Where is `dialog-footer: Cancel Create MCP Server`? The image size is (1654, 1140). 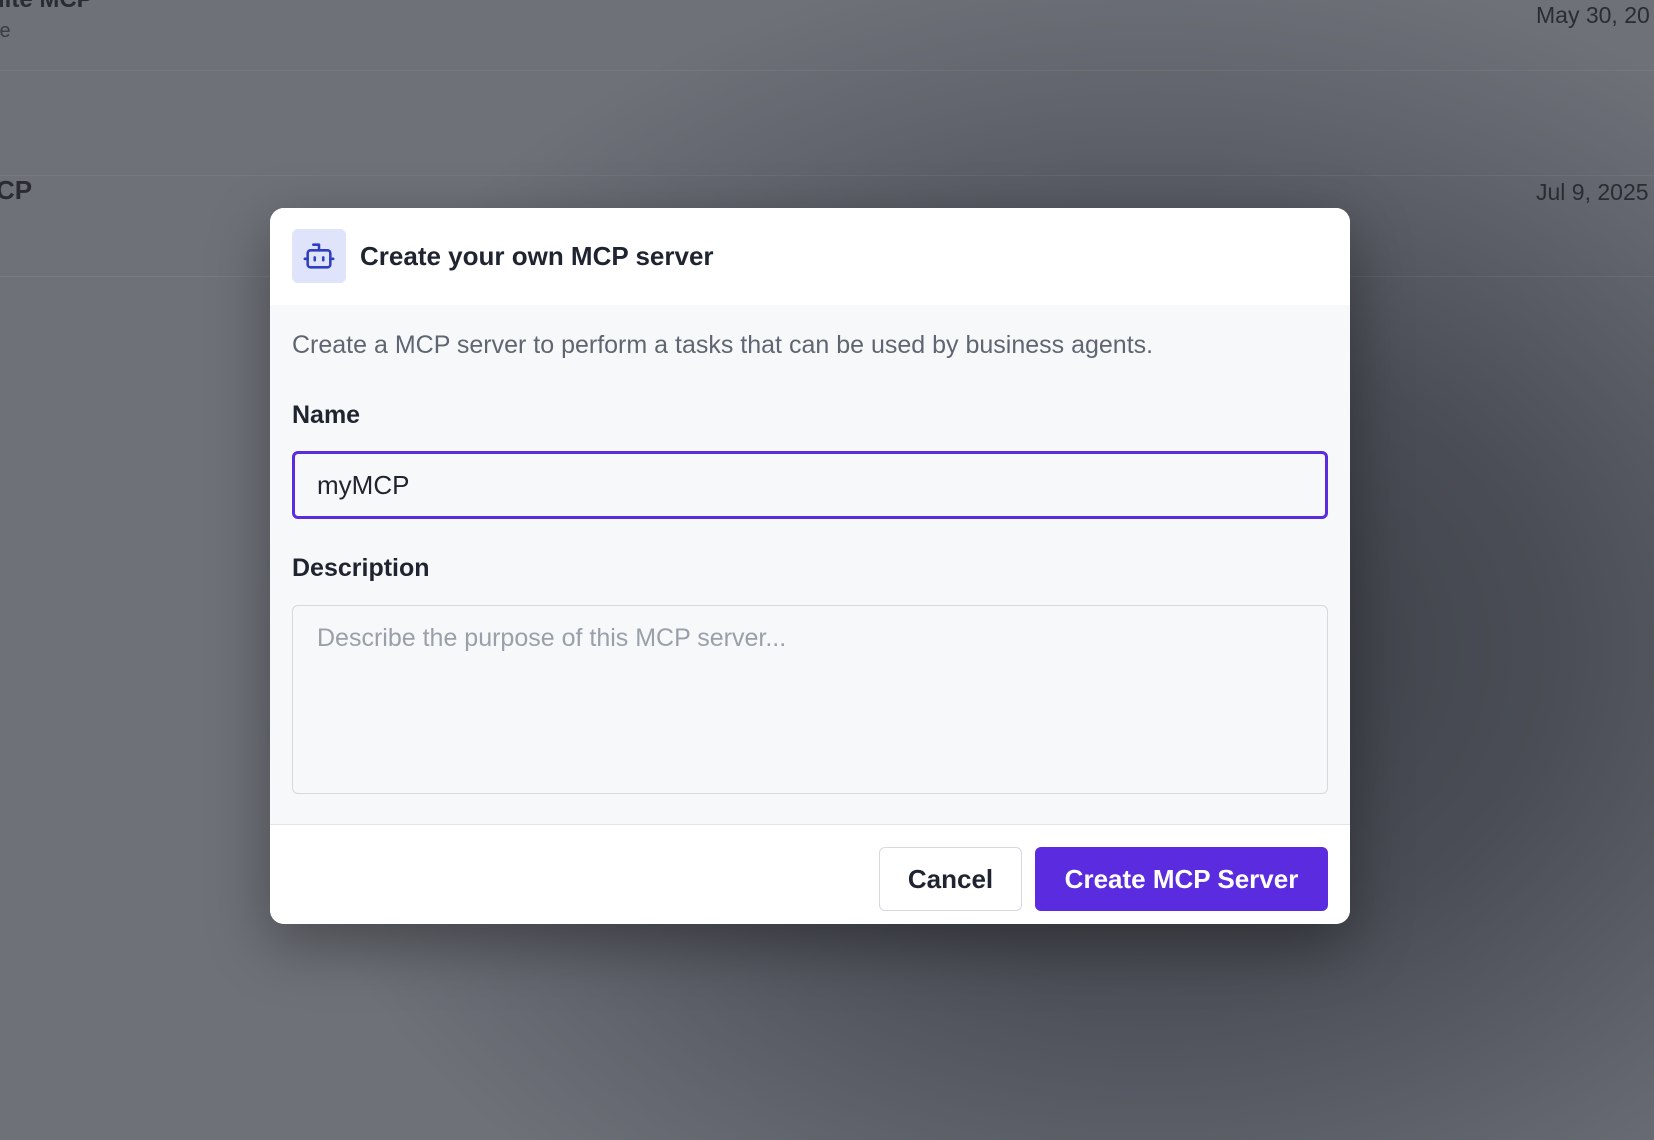 dialog-footer: Cancel Create MCP Server is located at coordinates (810, 874).